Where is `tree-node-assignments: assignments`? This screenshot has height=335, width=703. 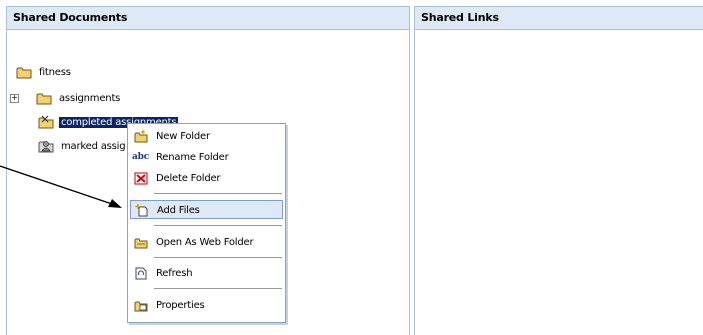 tree-node-assignments: assignments is located at coordinates (79, 98).